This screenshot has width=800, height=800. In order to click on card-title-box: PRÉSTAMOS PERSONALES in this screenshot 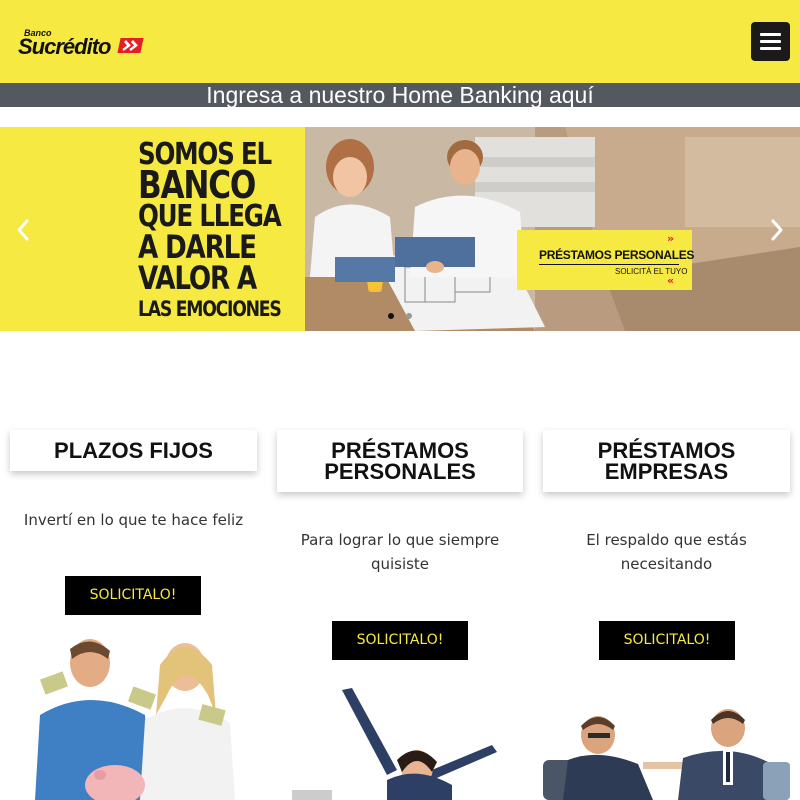, I will do `click(400, 461)`.